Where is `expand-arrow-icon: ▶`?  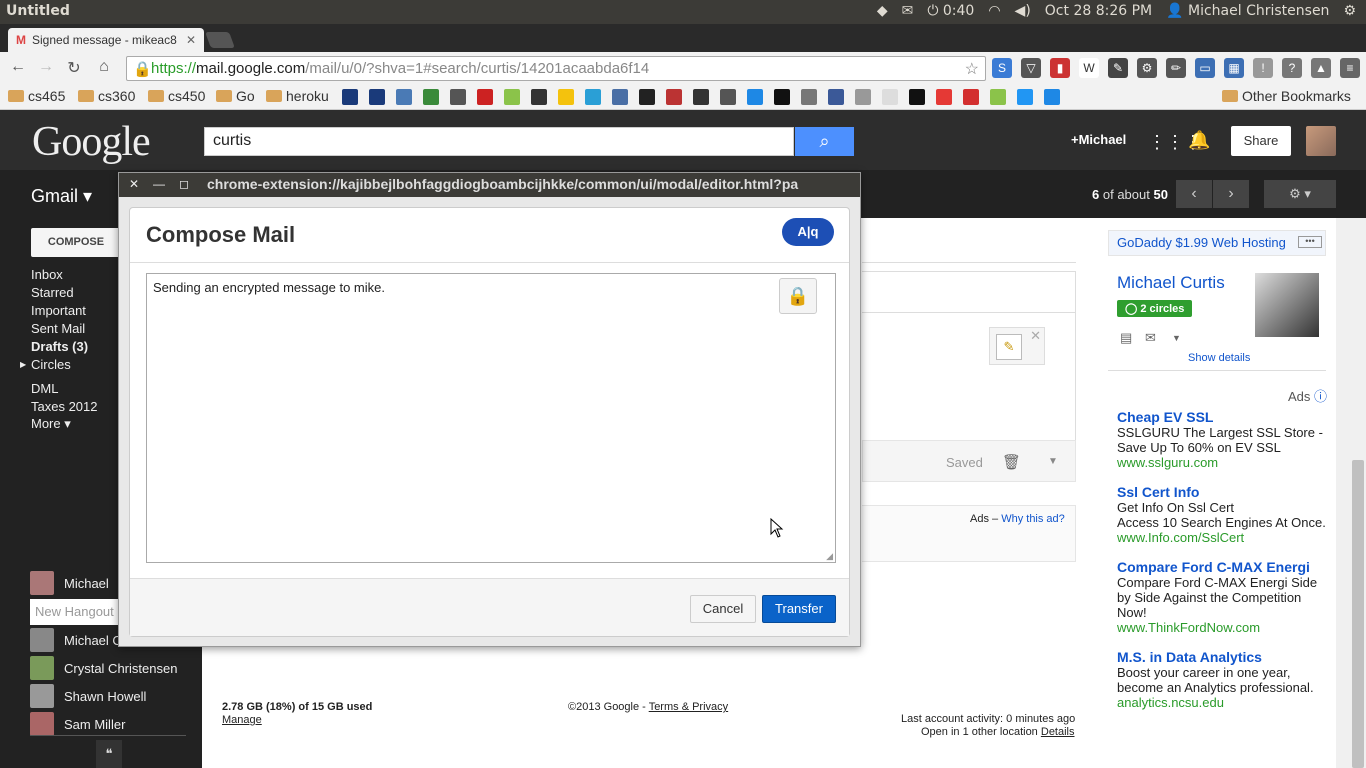 expand-arrow-icon: ▶ is located at coordinates (23, 364).